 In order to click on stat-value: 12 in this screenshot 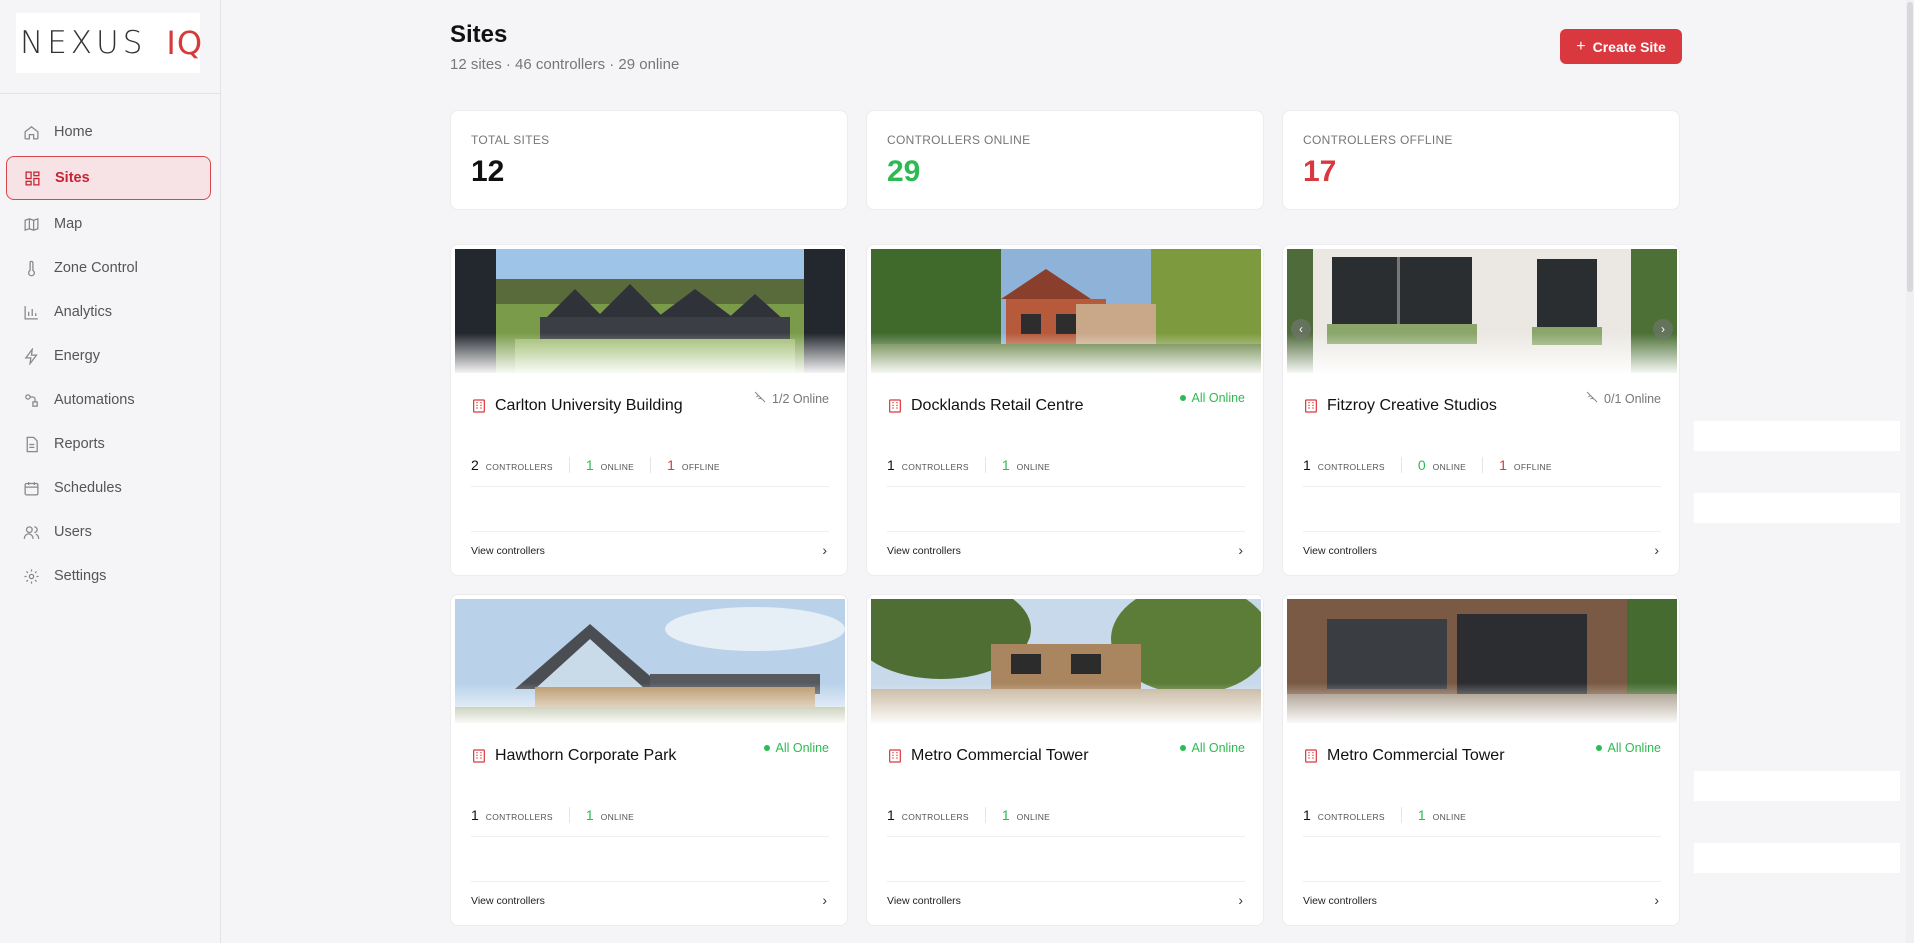, I will do `click(488, 171)`.